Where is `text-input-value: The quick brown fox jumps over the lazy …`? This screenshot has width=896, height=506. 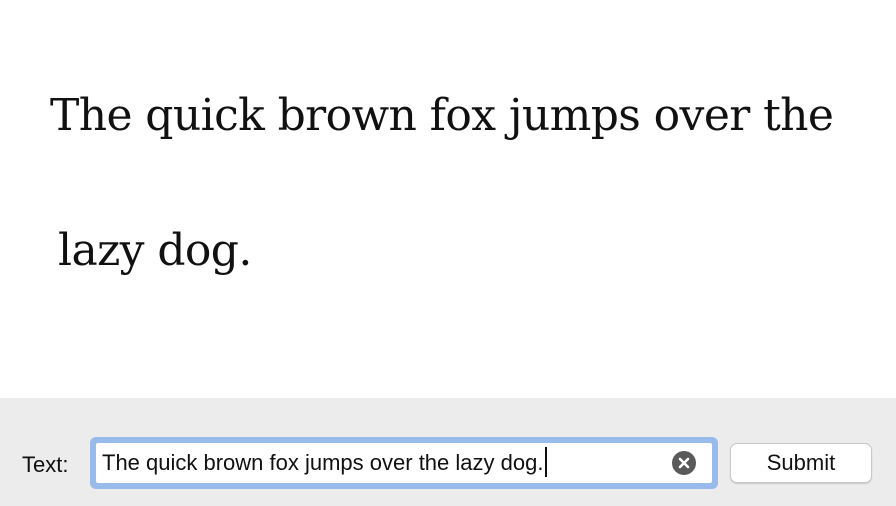 text-input-value: The quick brown fox jumps over the lazy … is located at coordinates (323, 462).